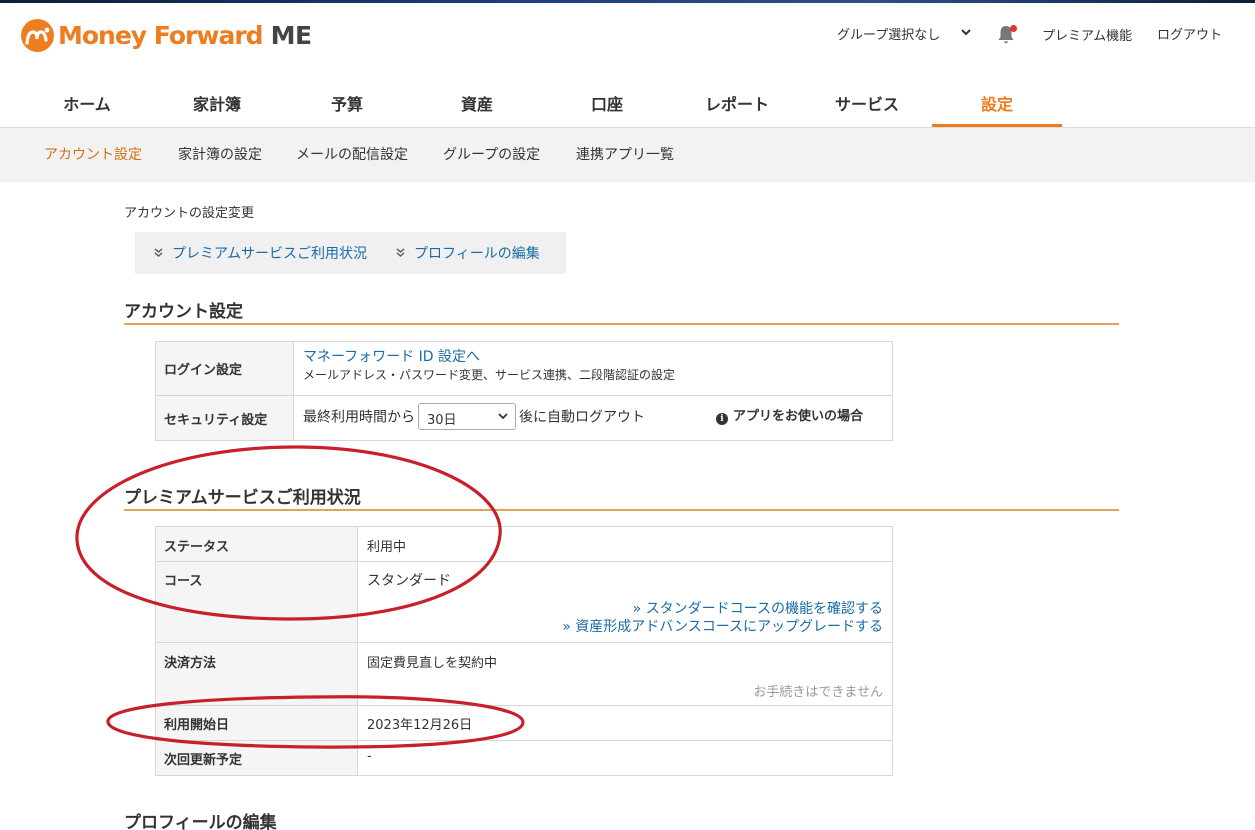 The height and width of the screenshot is (830, 1255). I want to click on nav-settings: 設定, so click(997, 103).